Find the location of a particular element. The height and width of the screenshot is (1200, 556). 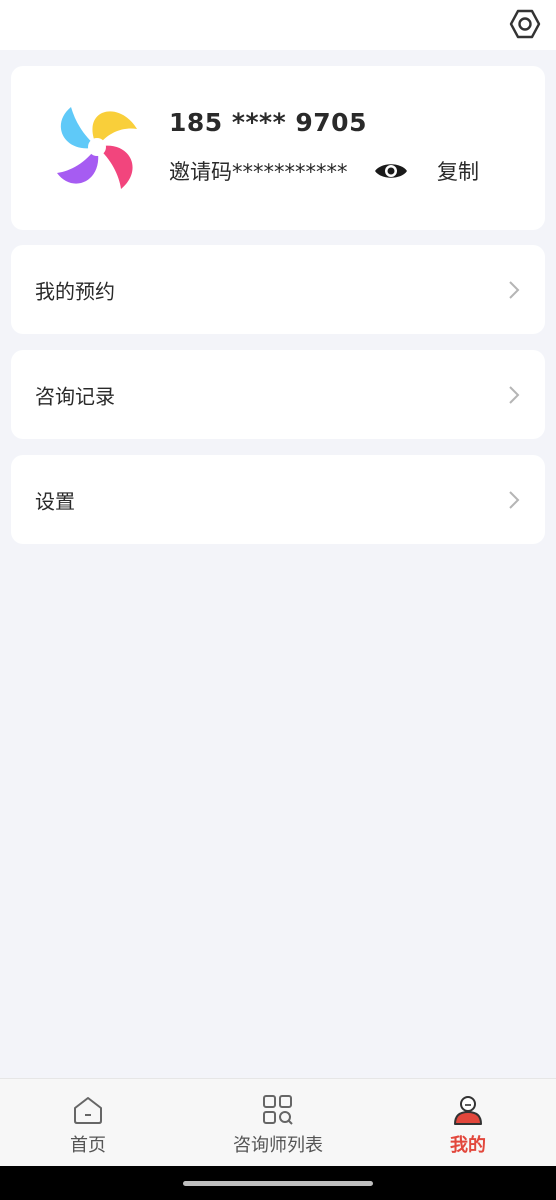

menu-item-label: 我的预约 is located at coordinates (75, 291).